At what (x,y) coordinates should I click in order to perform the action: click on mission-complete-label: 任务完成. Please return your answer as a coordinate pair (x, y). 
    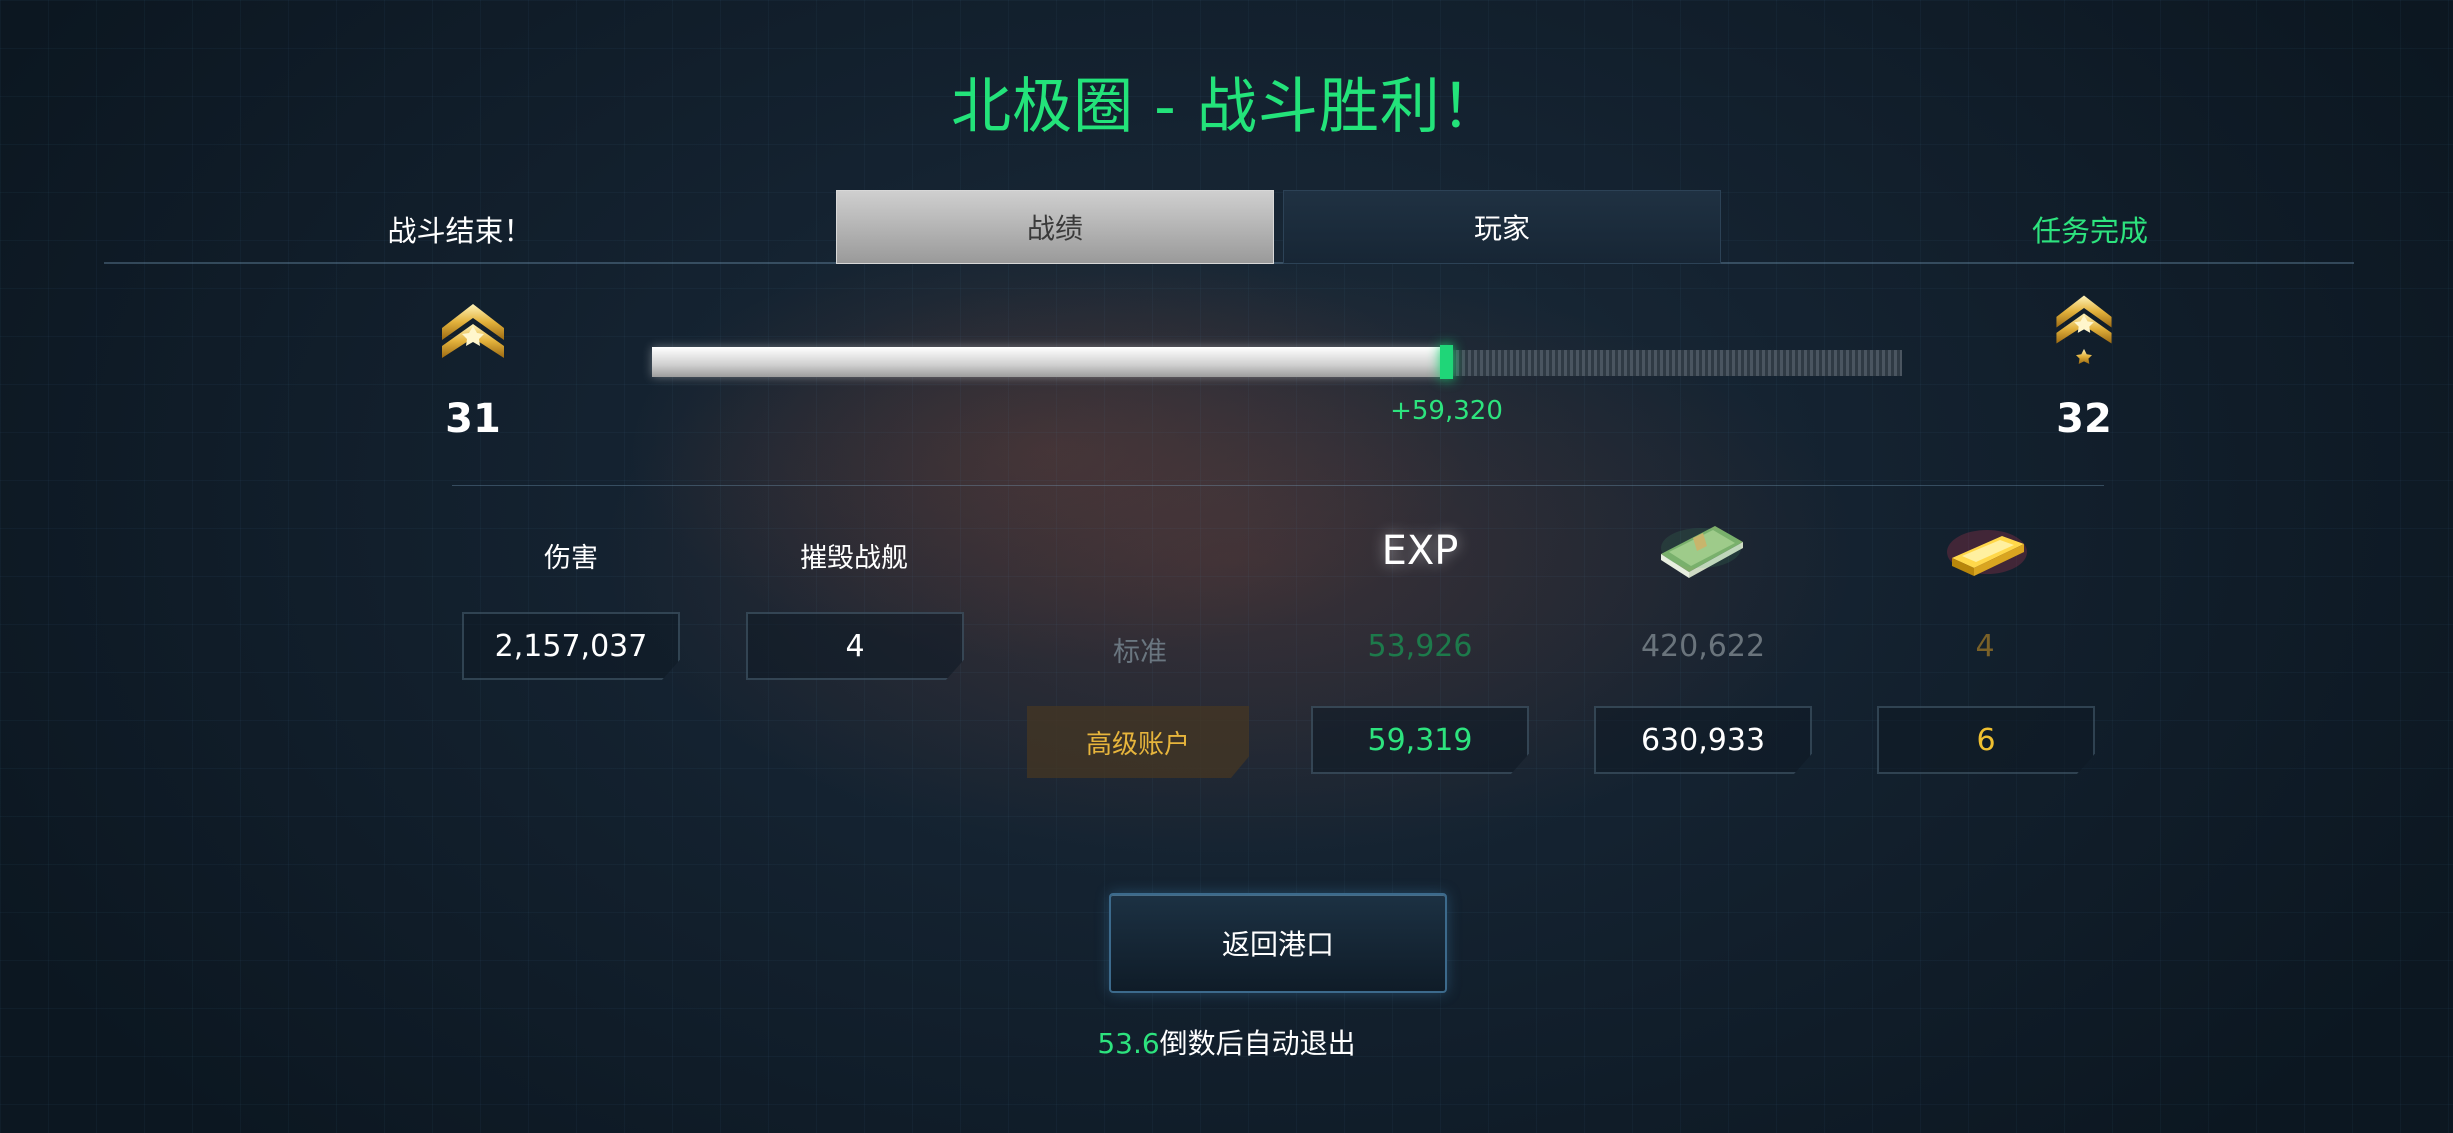
    Looking at the image, I should click on (2089, 231).